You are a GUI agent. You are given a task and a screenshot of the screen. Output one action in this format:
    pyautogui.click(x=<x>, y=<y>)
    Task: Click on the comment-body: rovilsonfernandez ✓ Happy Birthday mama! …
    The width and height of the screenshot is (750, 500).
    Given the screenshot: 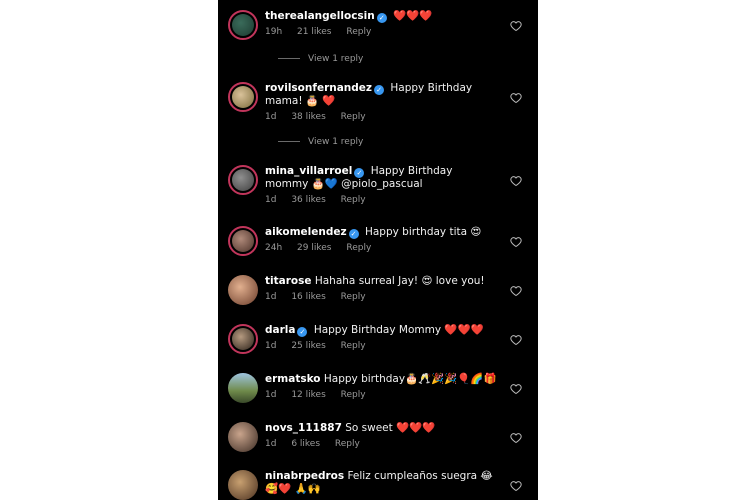 What is the action you would take?
    pyautogui.click(x=382, y=103)
    